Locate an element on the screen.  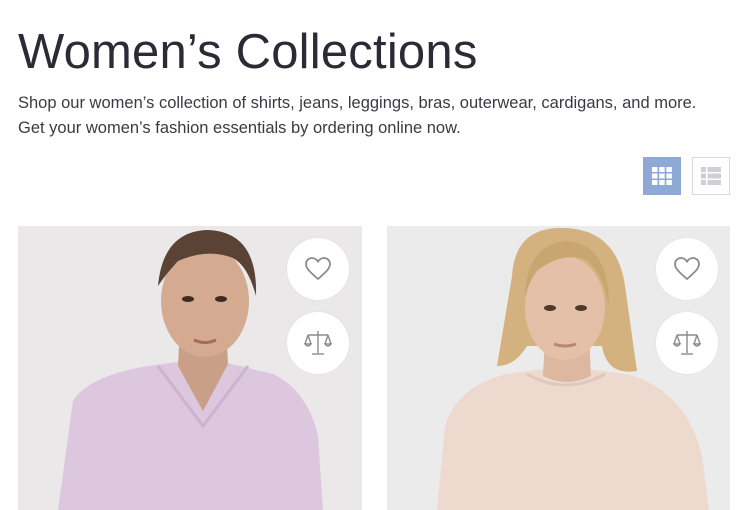
page-title: Women’s Collections is located at coordinates (248, 52).